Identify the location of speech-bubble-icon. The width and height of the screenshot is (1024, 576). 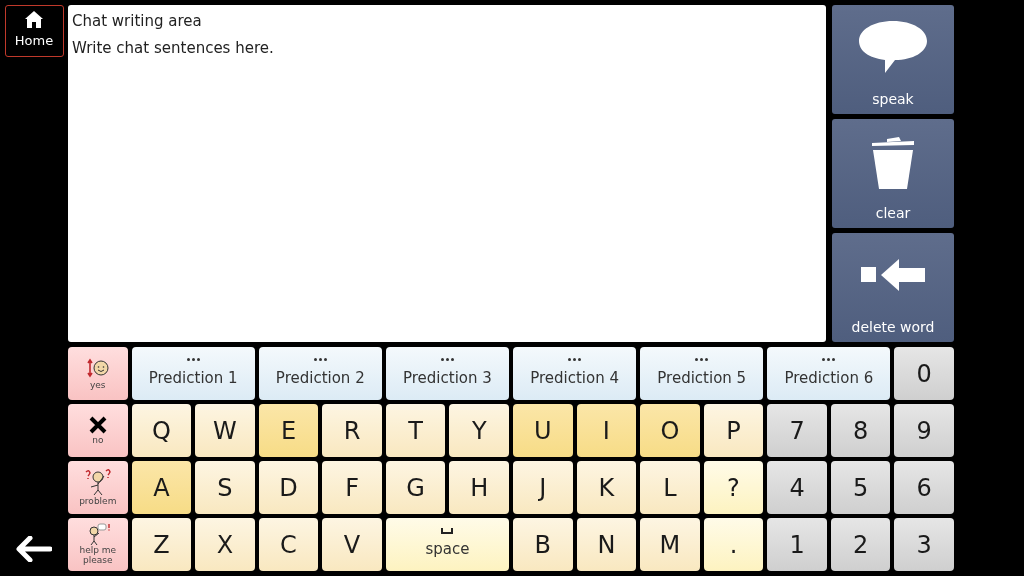
(893, 47).